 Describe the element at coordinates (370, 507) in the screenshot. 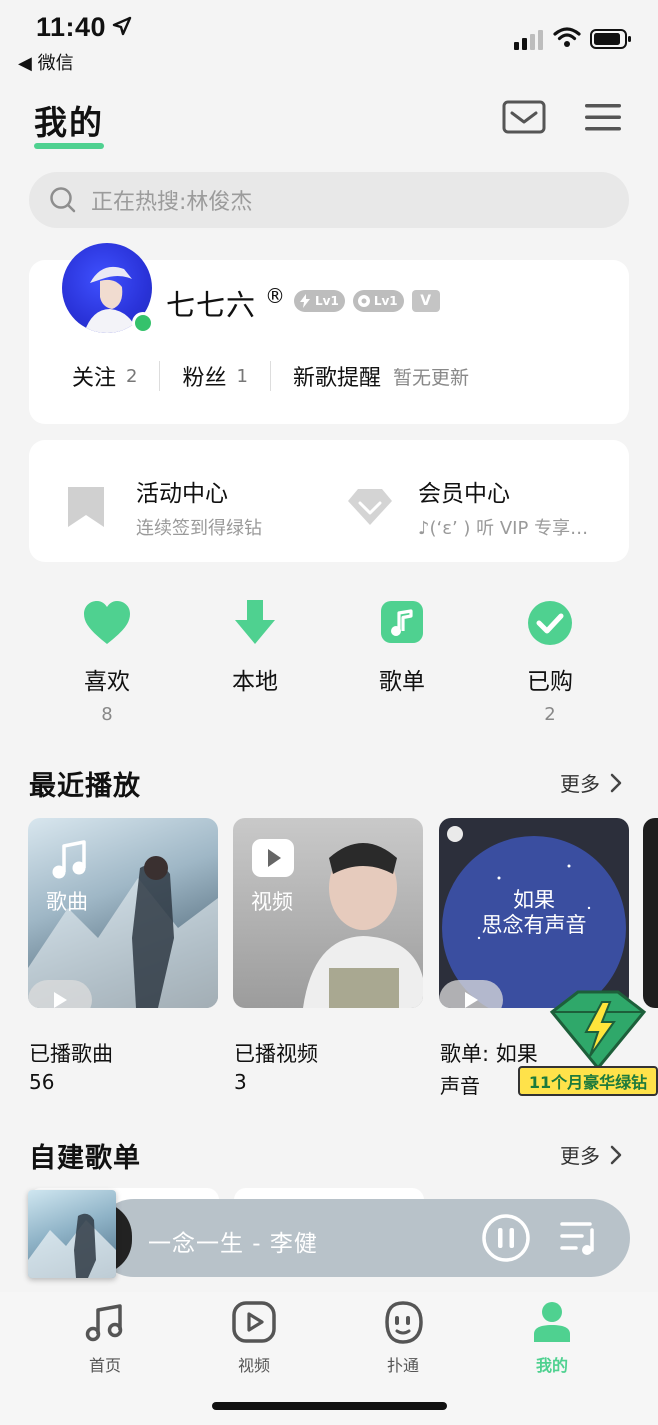

I see `diamond-icon` at that location.